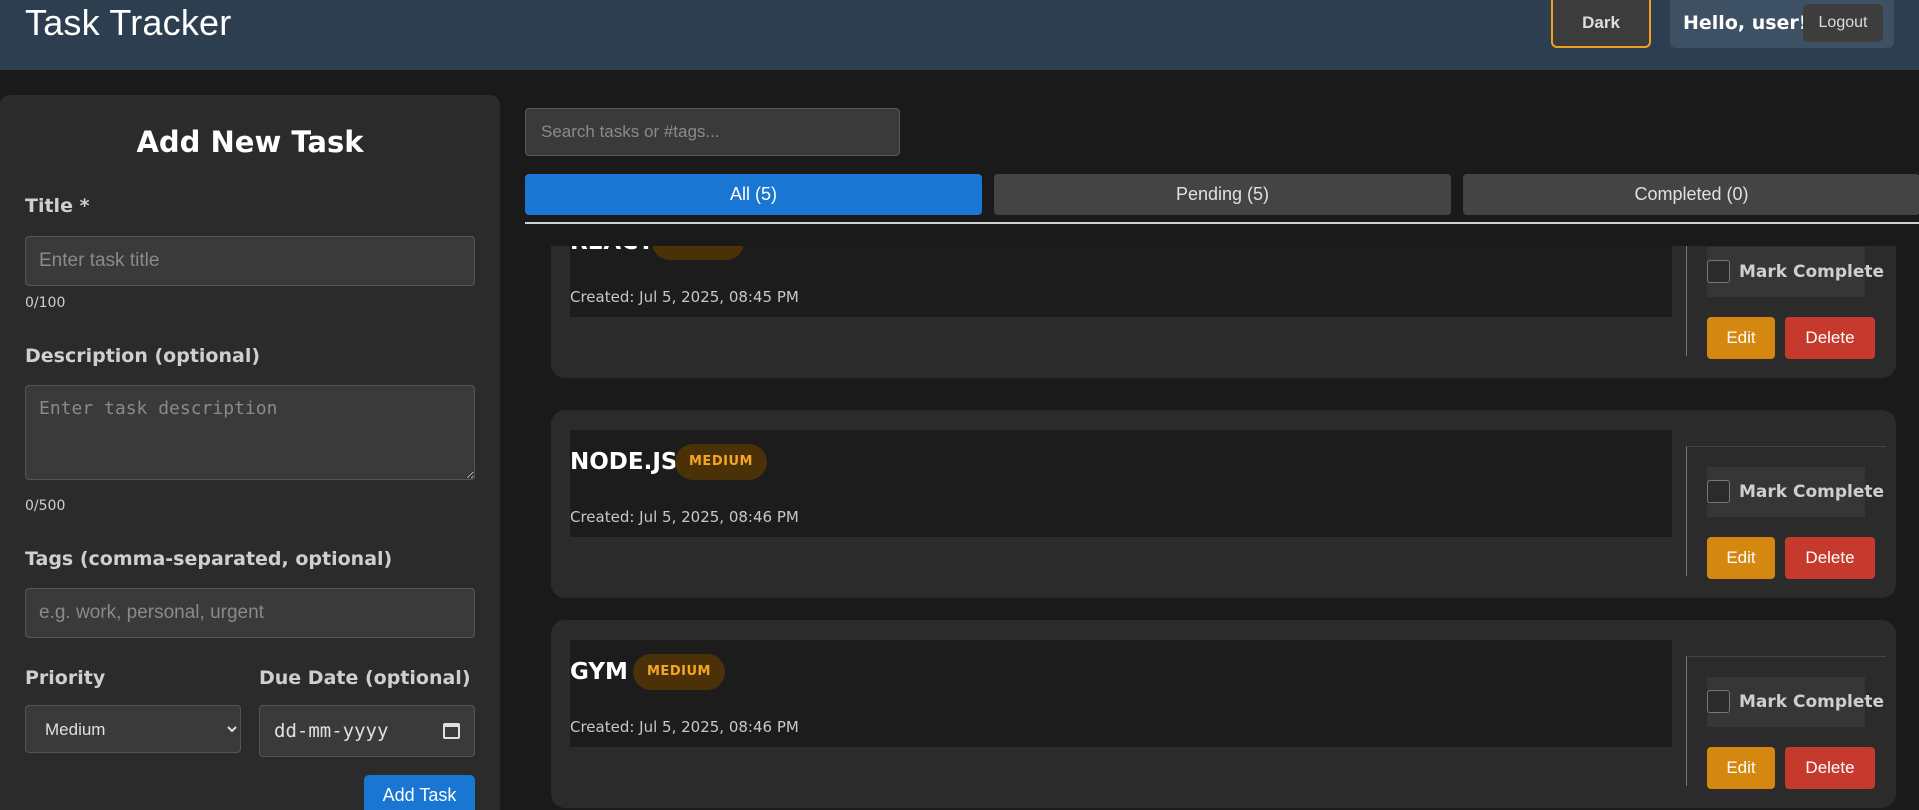 The width and height of the screenshot is (1919, 810). What do you see at coordinates (143, 356) in the screenshot?
I see `description-label: Description (optional)` at bounding box center [143, 356].